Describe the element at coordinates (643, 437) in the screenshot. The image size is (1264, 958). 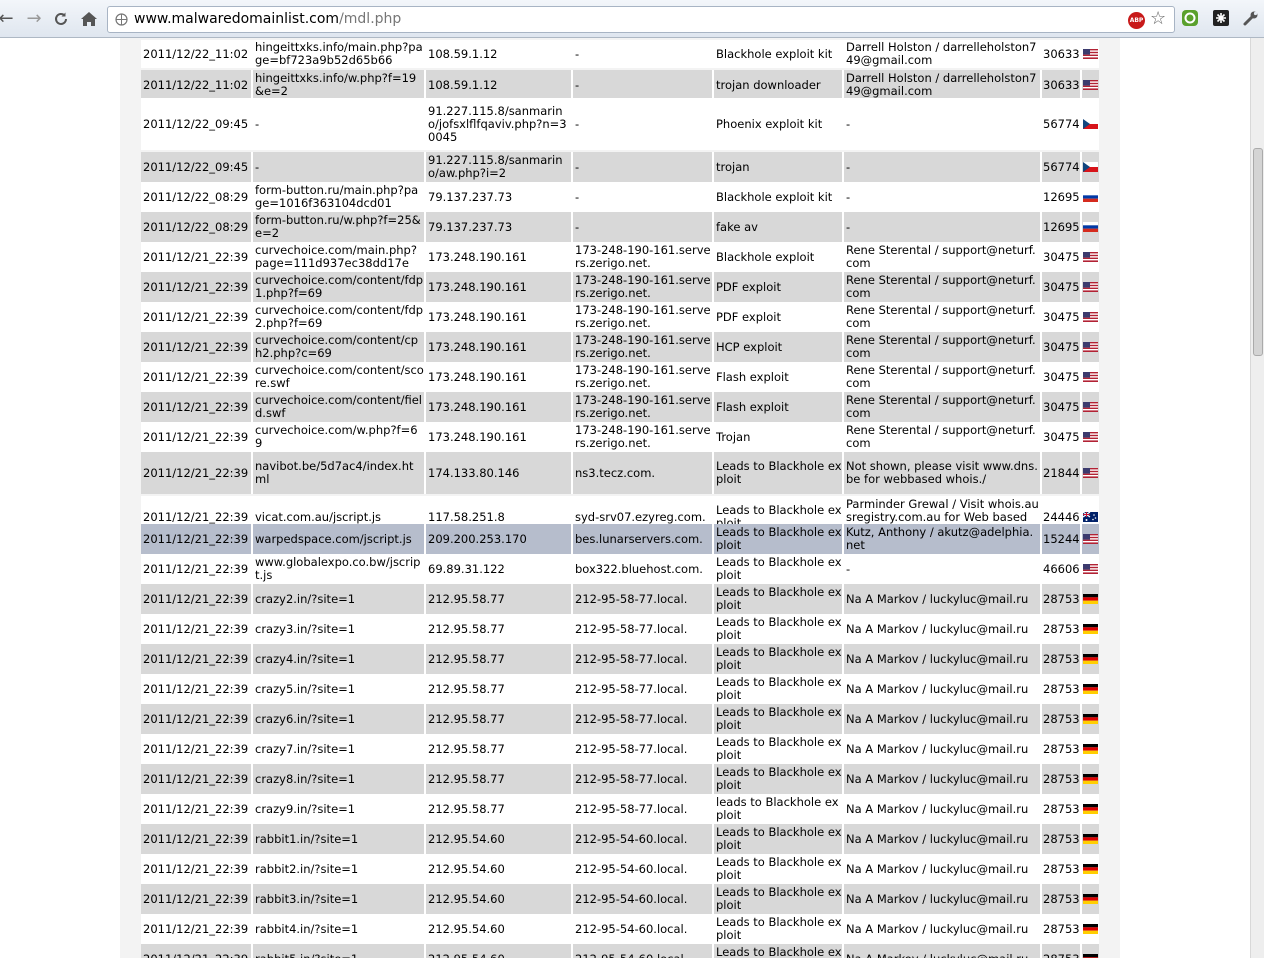
I see `reverse-lookup-cell: 173-248-190-161.servers.zerigo.net.` at that location.